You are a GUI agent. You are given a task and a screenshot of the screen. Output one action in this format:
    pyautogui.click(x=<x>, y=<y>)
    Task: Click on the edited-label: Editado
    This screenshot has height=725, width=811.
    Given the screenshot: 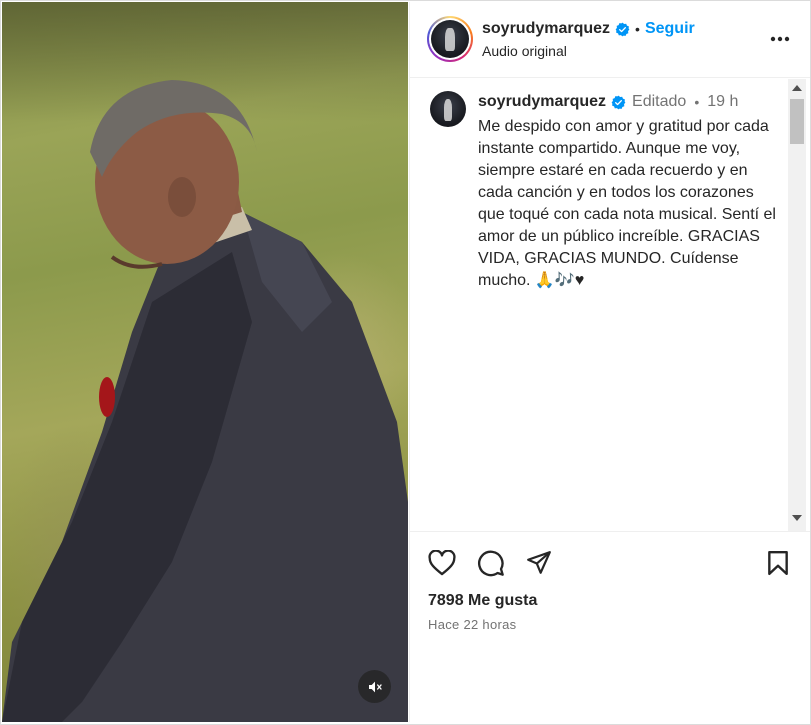 What is the action you would take?
    pyautogui.click(x=659, y=101)
    